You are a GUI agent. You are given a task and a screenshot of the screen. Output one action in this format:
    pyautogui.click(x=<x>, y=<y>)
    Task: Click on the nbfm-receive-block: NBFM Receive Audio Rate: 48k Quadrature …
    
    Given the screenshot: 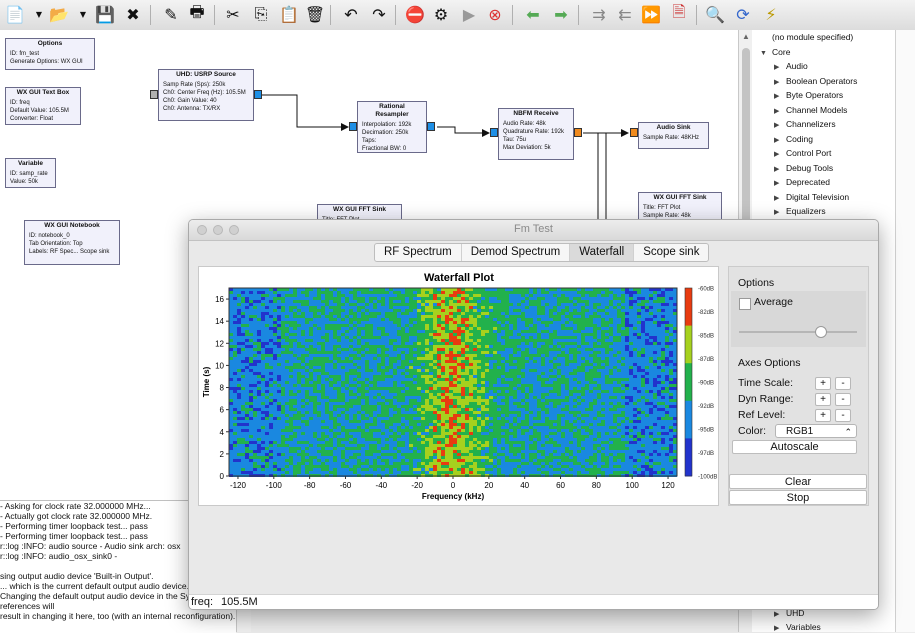 What is the action you would take?
    pyautogui.click(x=536, y=134)
    